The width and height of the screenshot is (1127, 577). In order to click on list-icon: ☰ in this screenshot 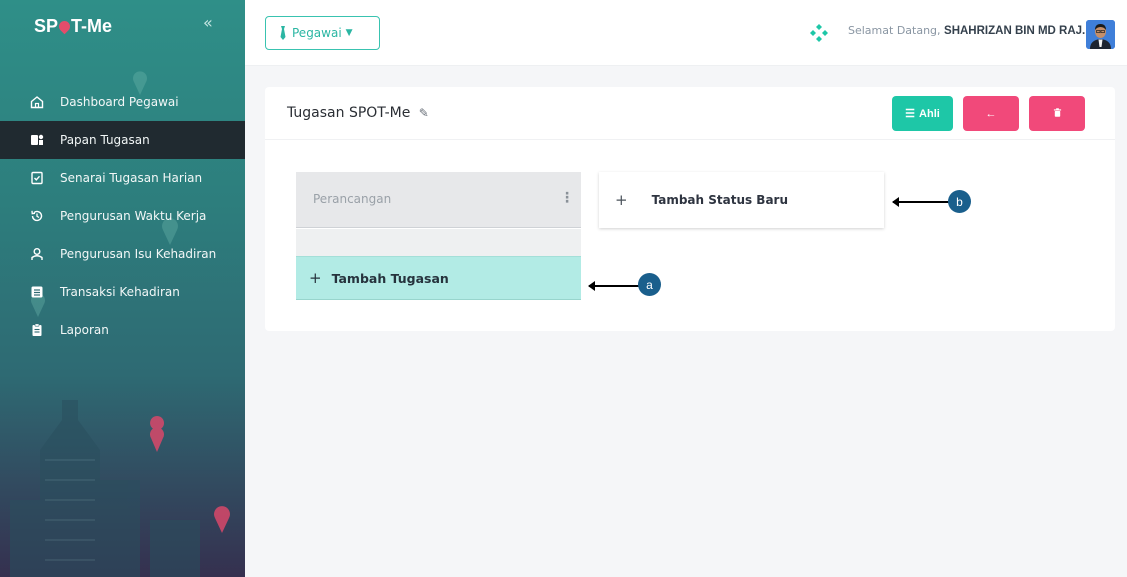, I will do `click(910, 114)`.